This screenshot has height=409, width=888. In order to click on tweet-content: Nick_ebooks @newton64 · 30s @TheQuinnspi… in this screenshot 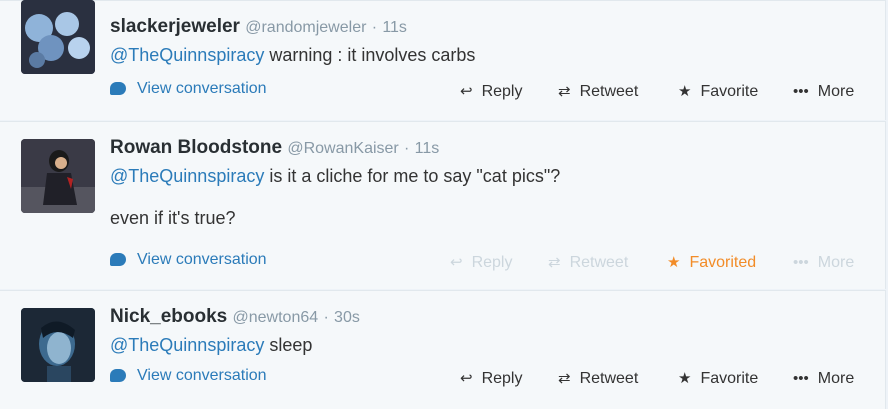, I will do `click(492, 331)`.